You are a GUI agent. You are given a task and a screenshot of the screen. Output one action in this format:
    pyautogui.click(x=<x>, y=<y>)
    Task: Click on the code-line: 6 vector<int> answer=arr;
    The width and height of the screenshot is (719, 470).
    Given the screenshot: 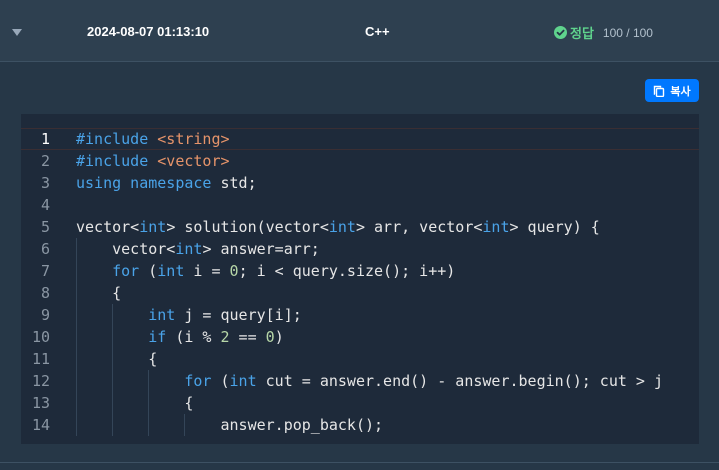 What is the action you would take?
    pyautogui.click(x=360, y=249)
    